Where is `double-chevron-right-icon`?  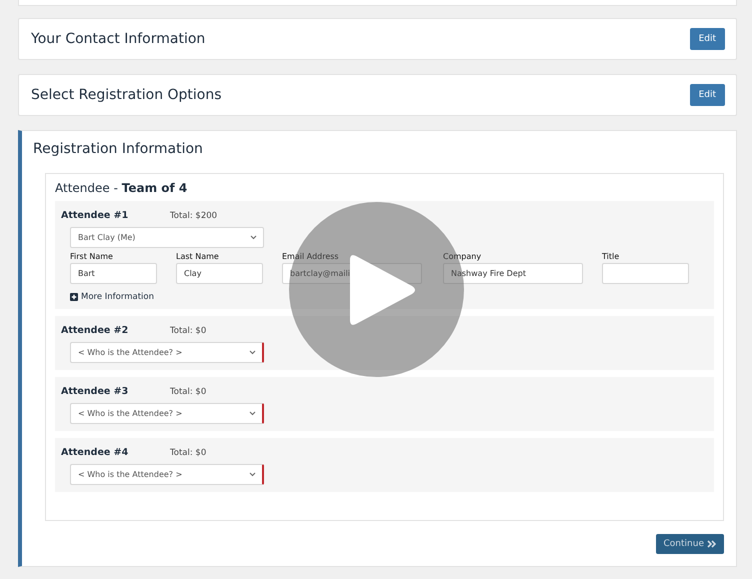
double-chevron-right-icon is located at coordinates (711, 544).